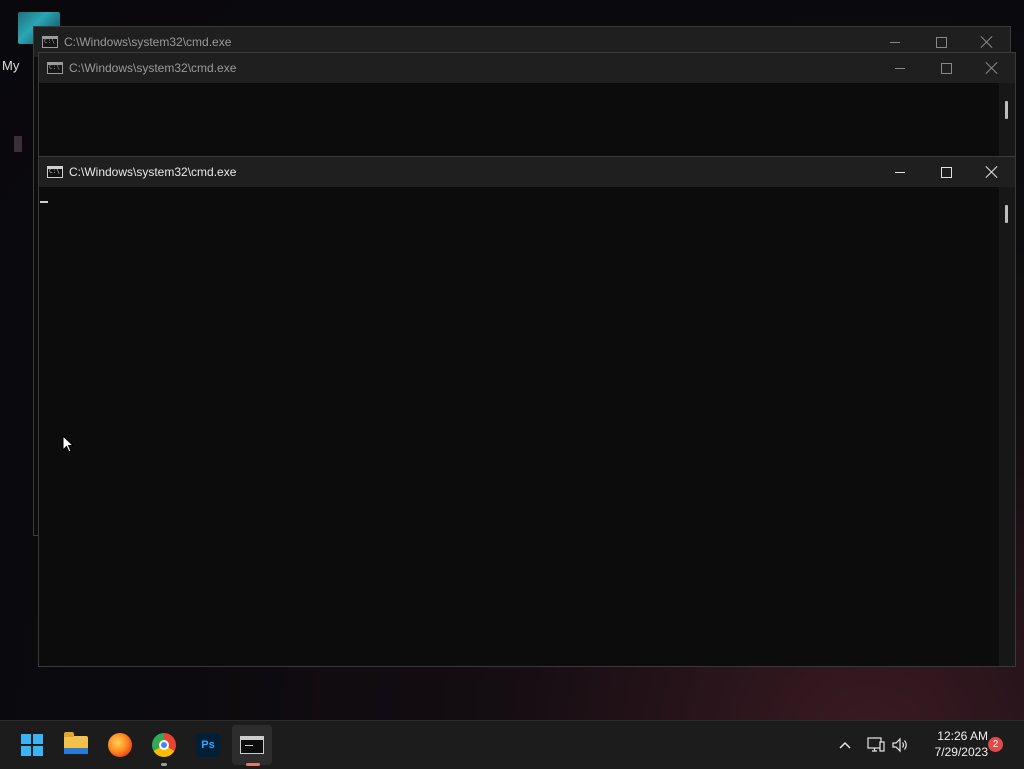  I want to click on volume-icon, so click(899, 745).